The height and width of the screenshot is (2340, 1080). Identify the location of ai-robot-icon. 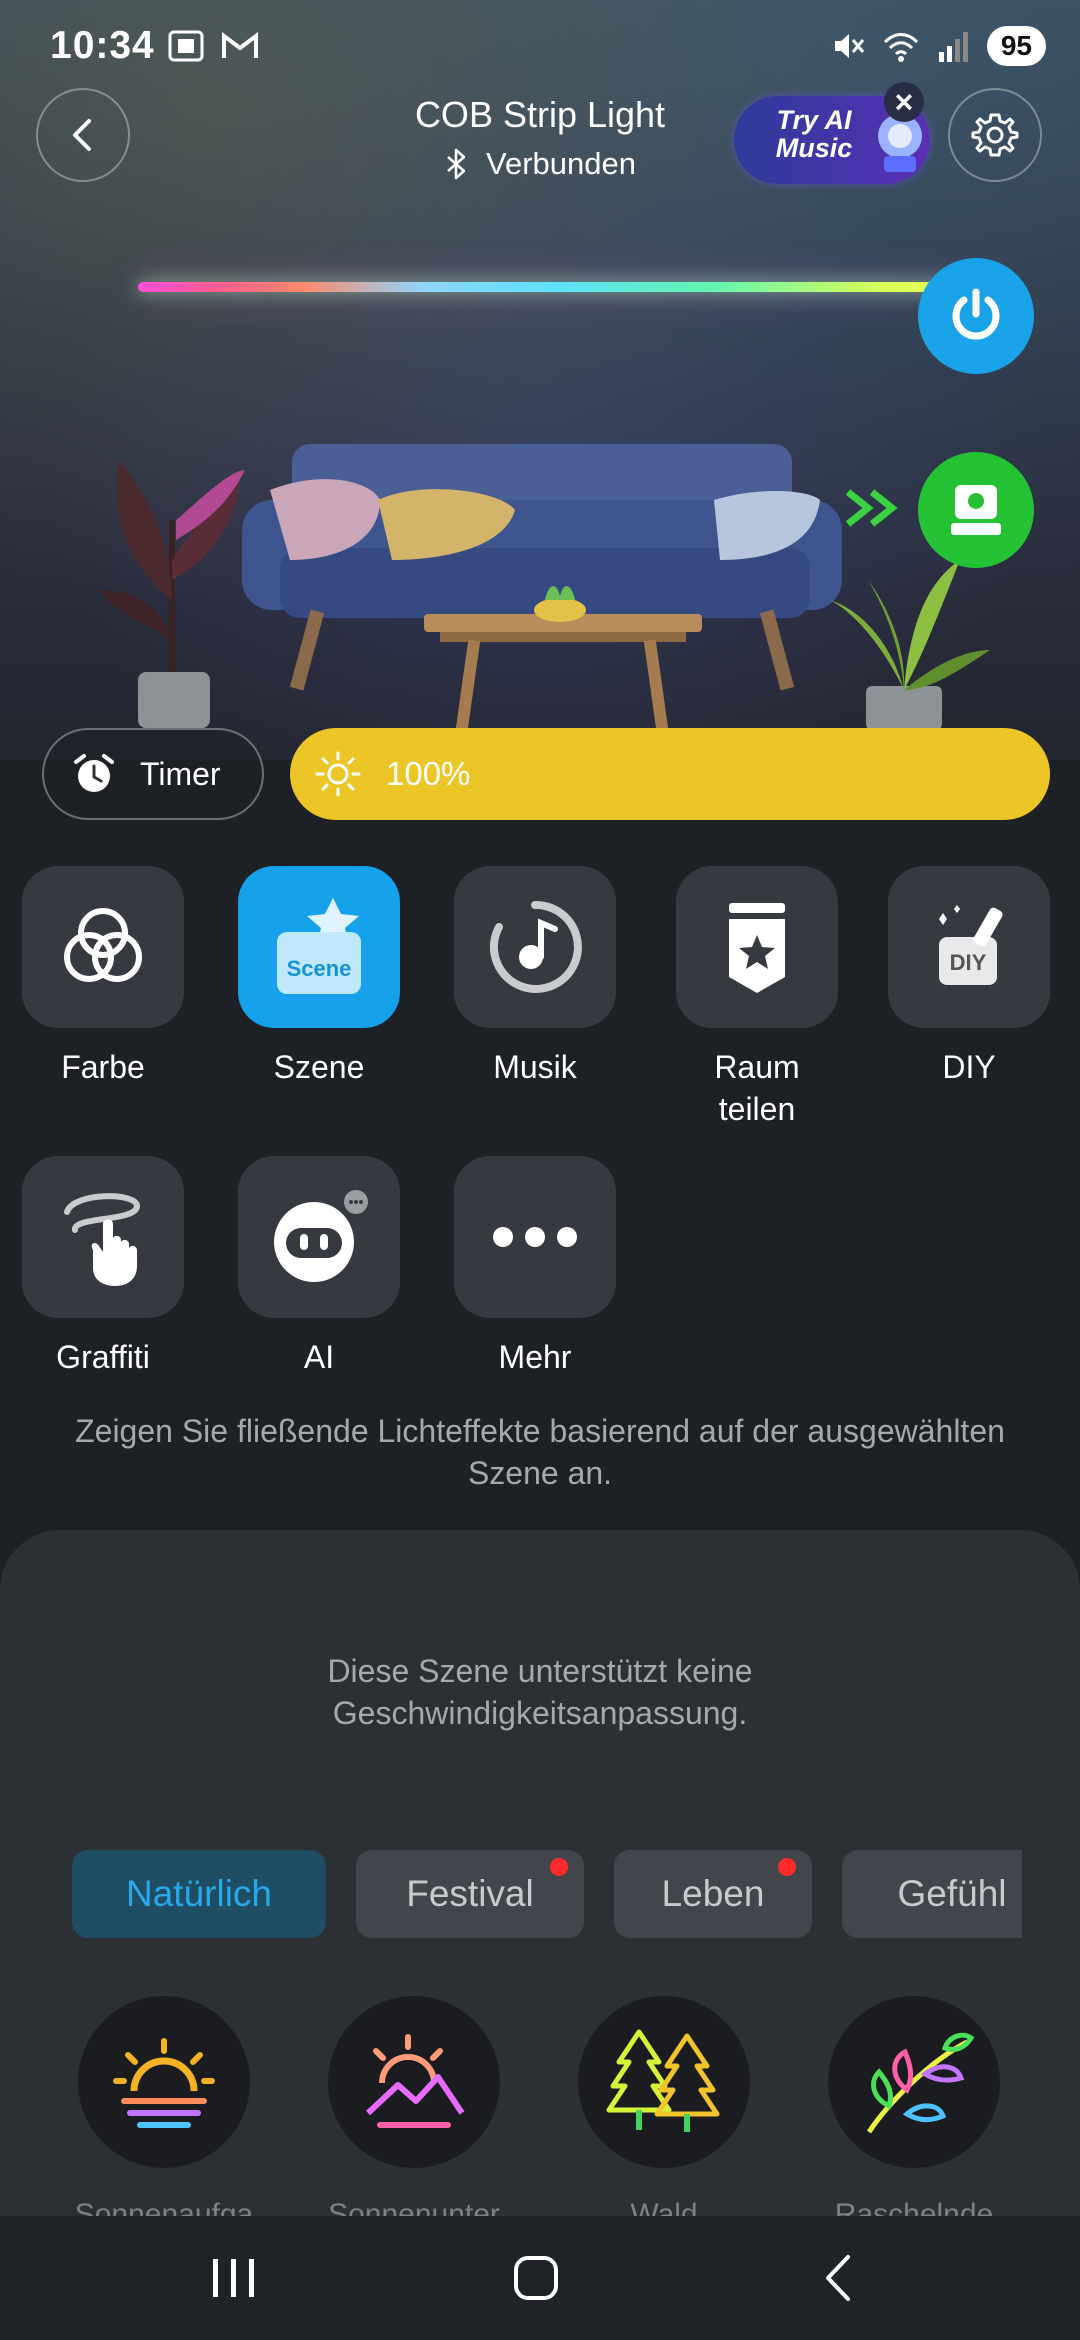
(321, 1236).